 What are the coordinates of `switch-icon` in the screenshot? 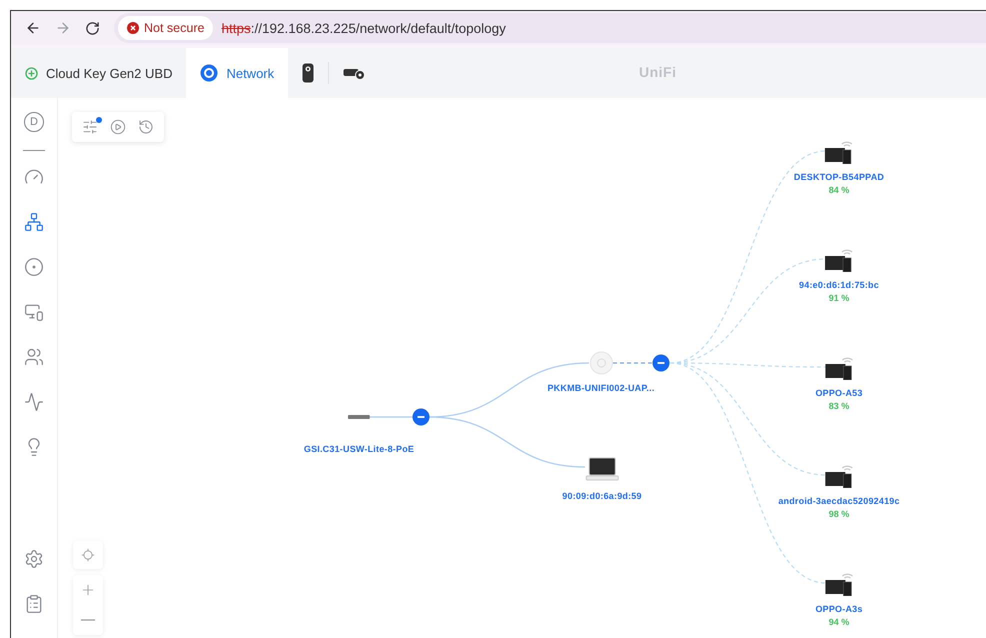 It's located at (359, 417).